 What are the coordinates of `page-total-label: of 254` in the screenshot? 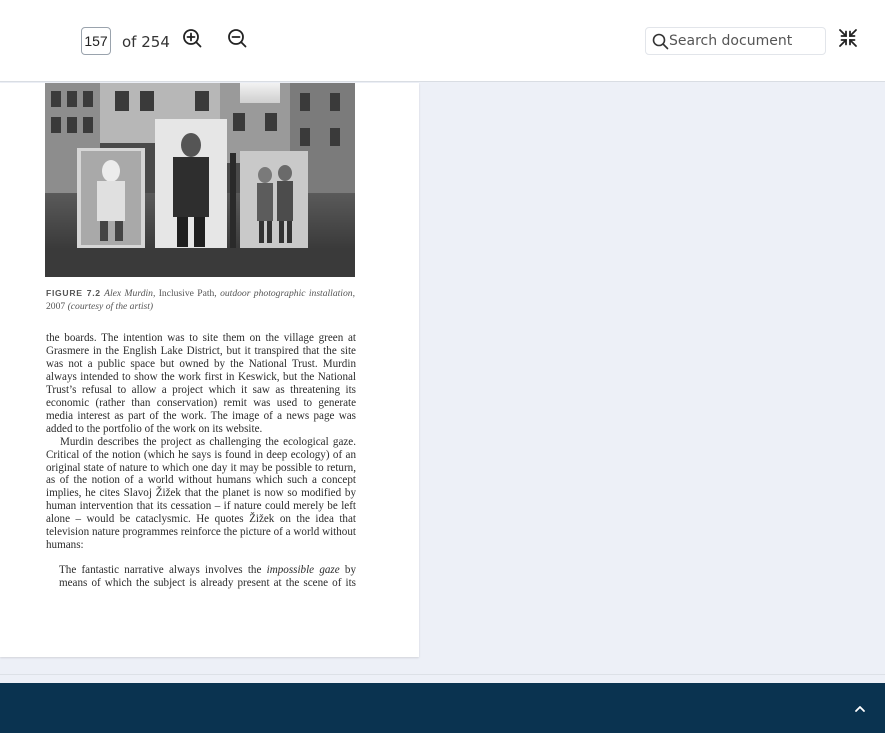 It's located at (146, 42).